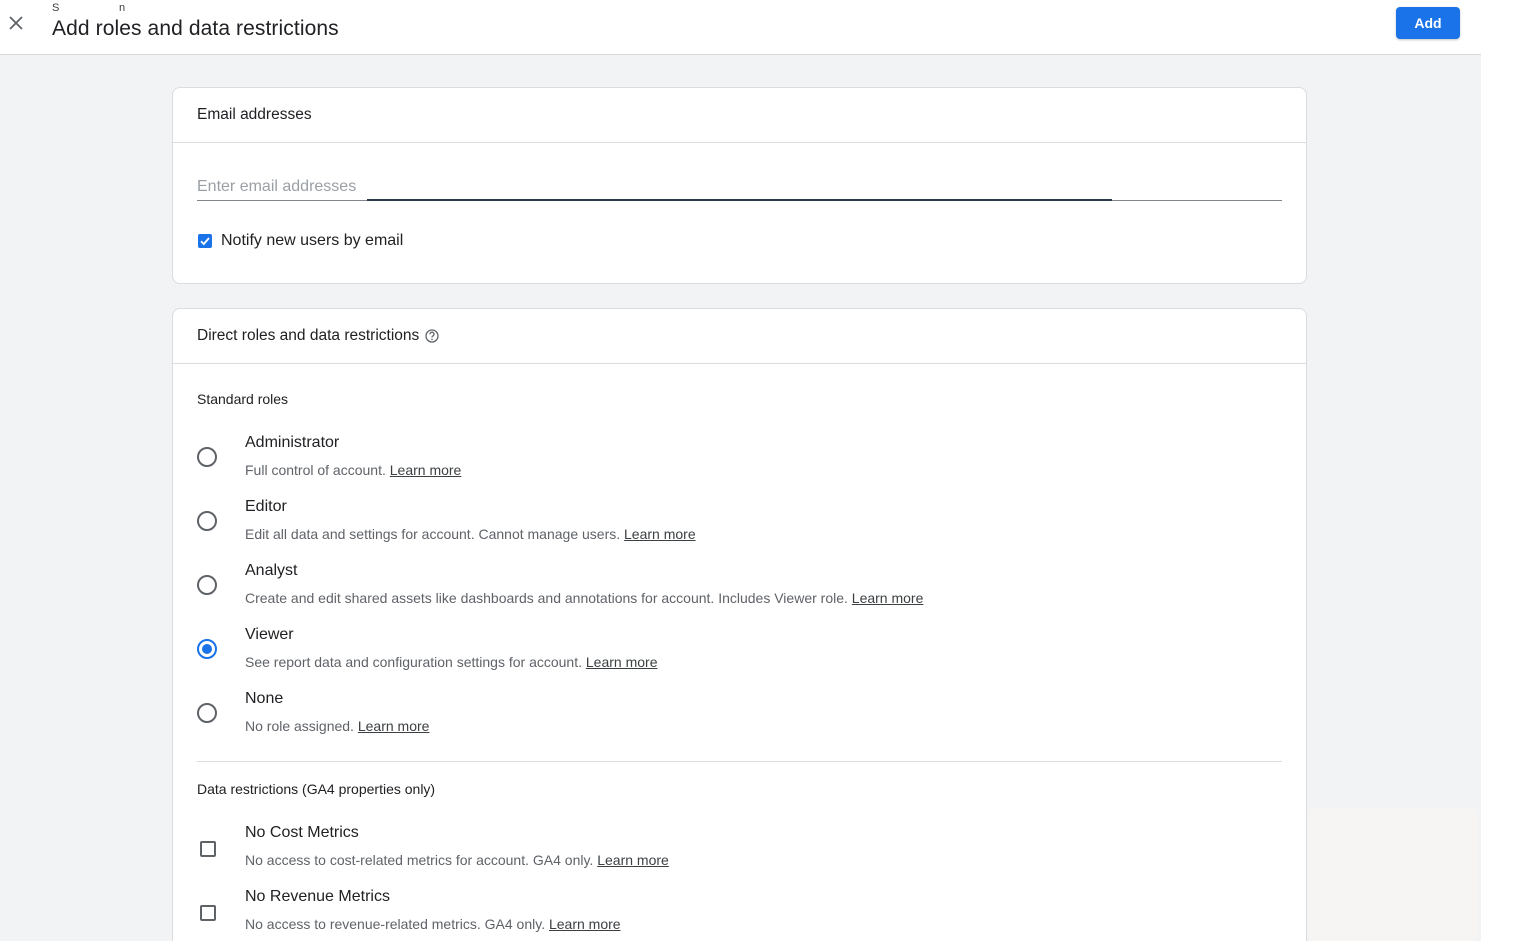 This screenshot has height=941, width=1513. I want to click on header-tiny-letter: S, so click(56, 8).